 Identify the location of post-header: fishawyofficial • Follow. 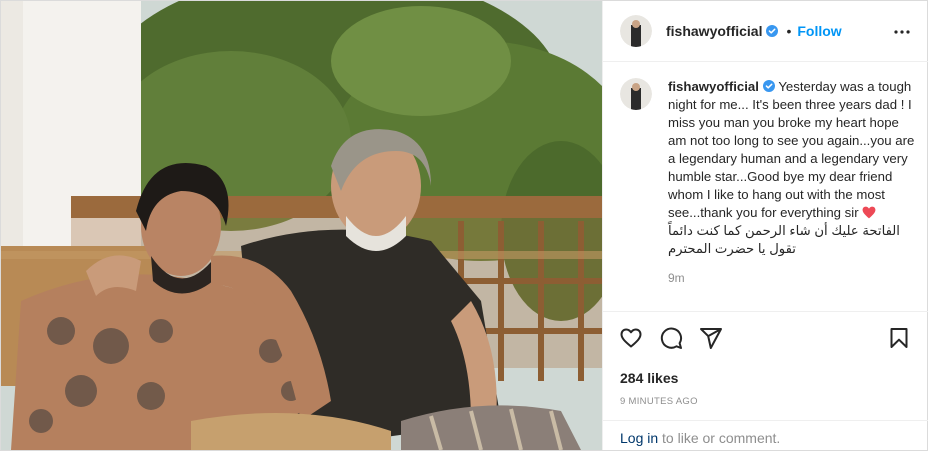
(765, 31).